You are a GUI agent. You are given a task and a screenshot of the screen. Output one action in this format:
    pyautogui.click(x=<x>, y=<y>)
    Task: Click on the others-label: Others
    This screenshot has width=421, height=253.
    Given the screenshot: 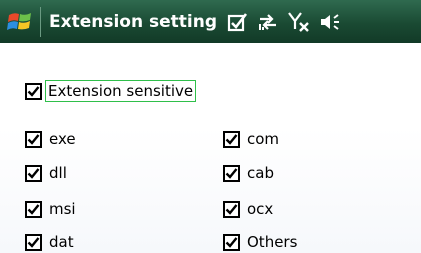 What is the action you would take?
    pyautogui.click(x=272, y=242)
    